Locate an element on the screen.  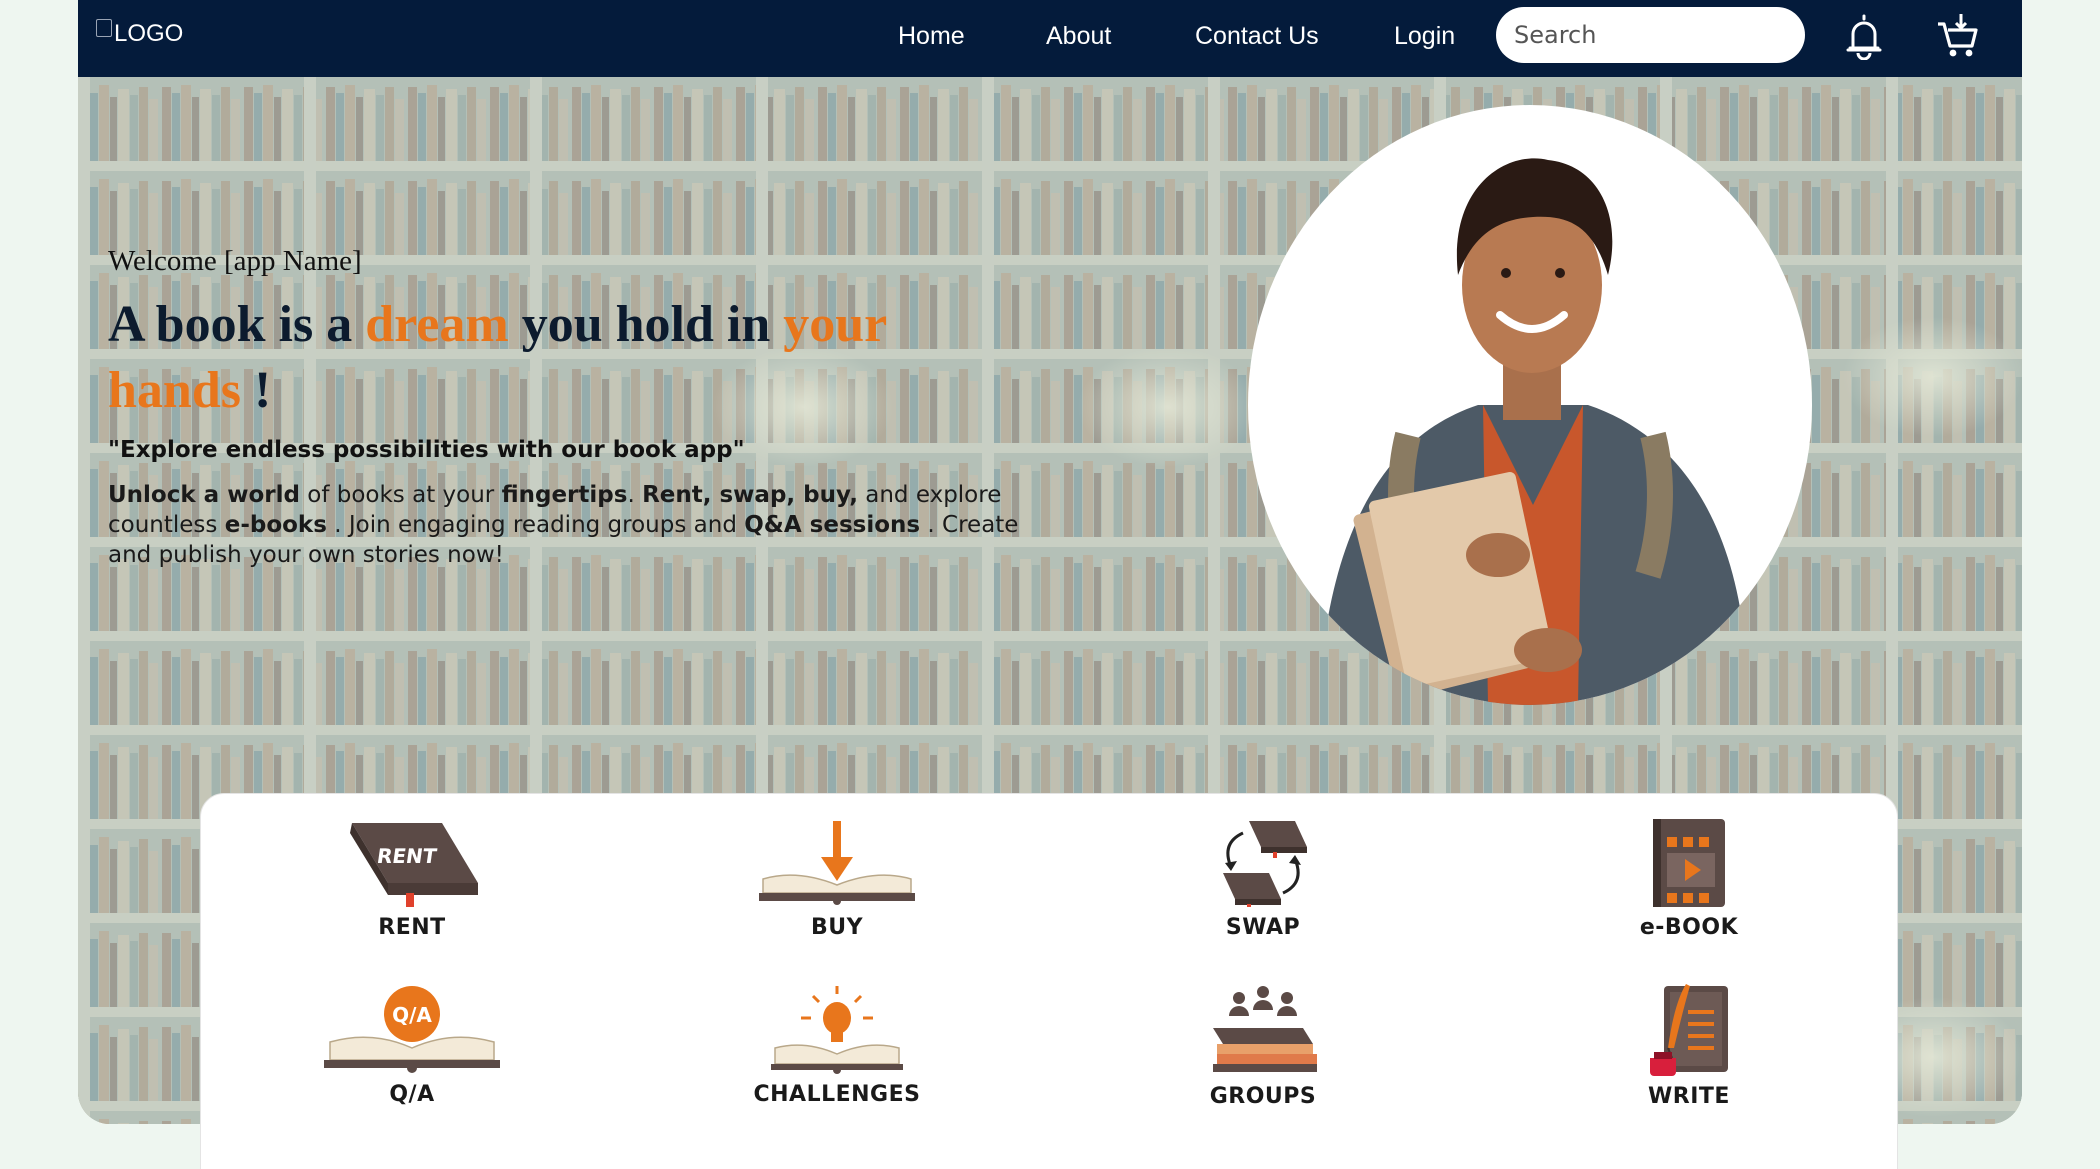
feature-write: WRITE is located at coordinates (1689, 1046).